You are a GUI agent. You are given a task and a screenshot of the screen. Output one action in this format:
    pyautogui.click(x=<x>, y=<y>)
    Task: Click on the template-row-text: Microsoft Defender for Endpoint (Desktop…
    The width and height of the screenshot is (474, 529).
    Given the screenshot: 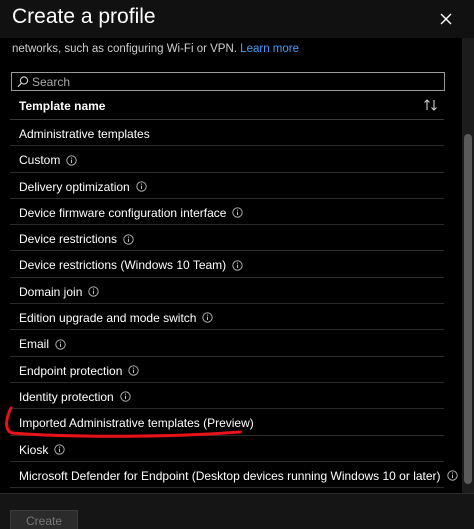 What is the action you would take?
    pyautogui.click(x=230, y=475)
    